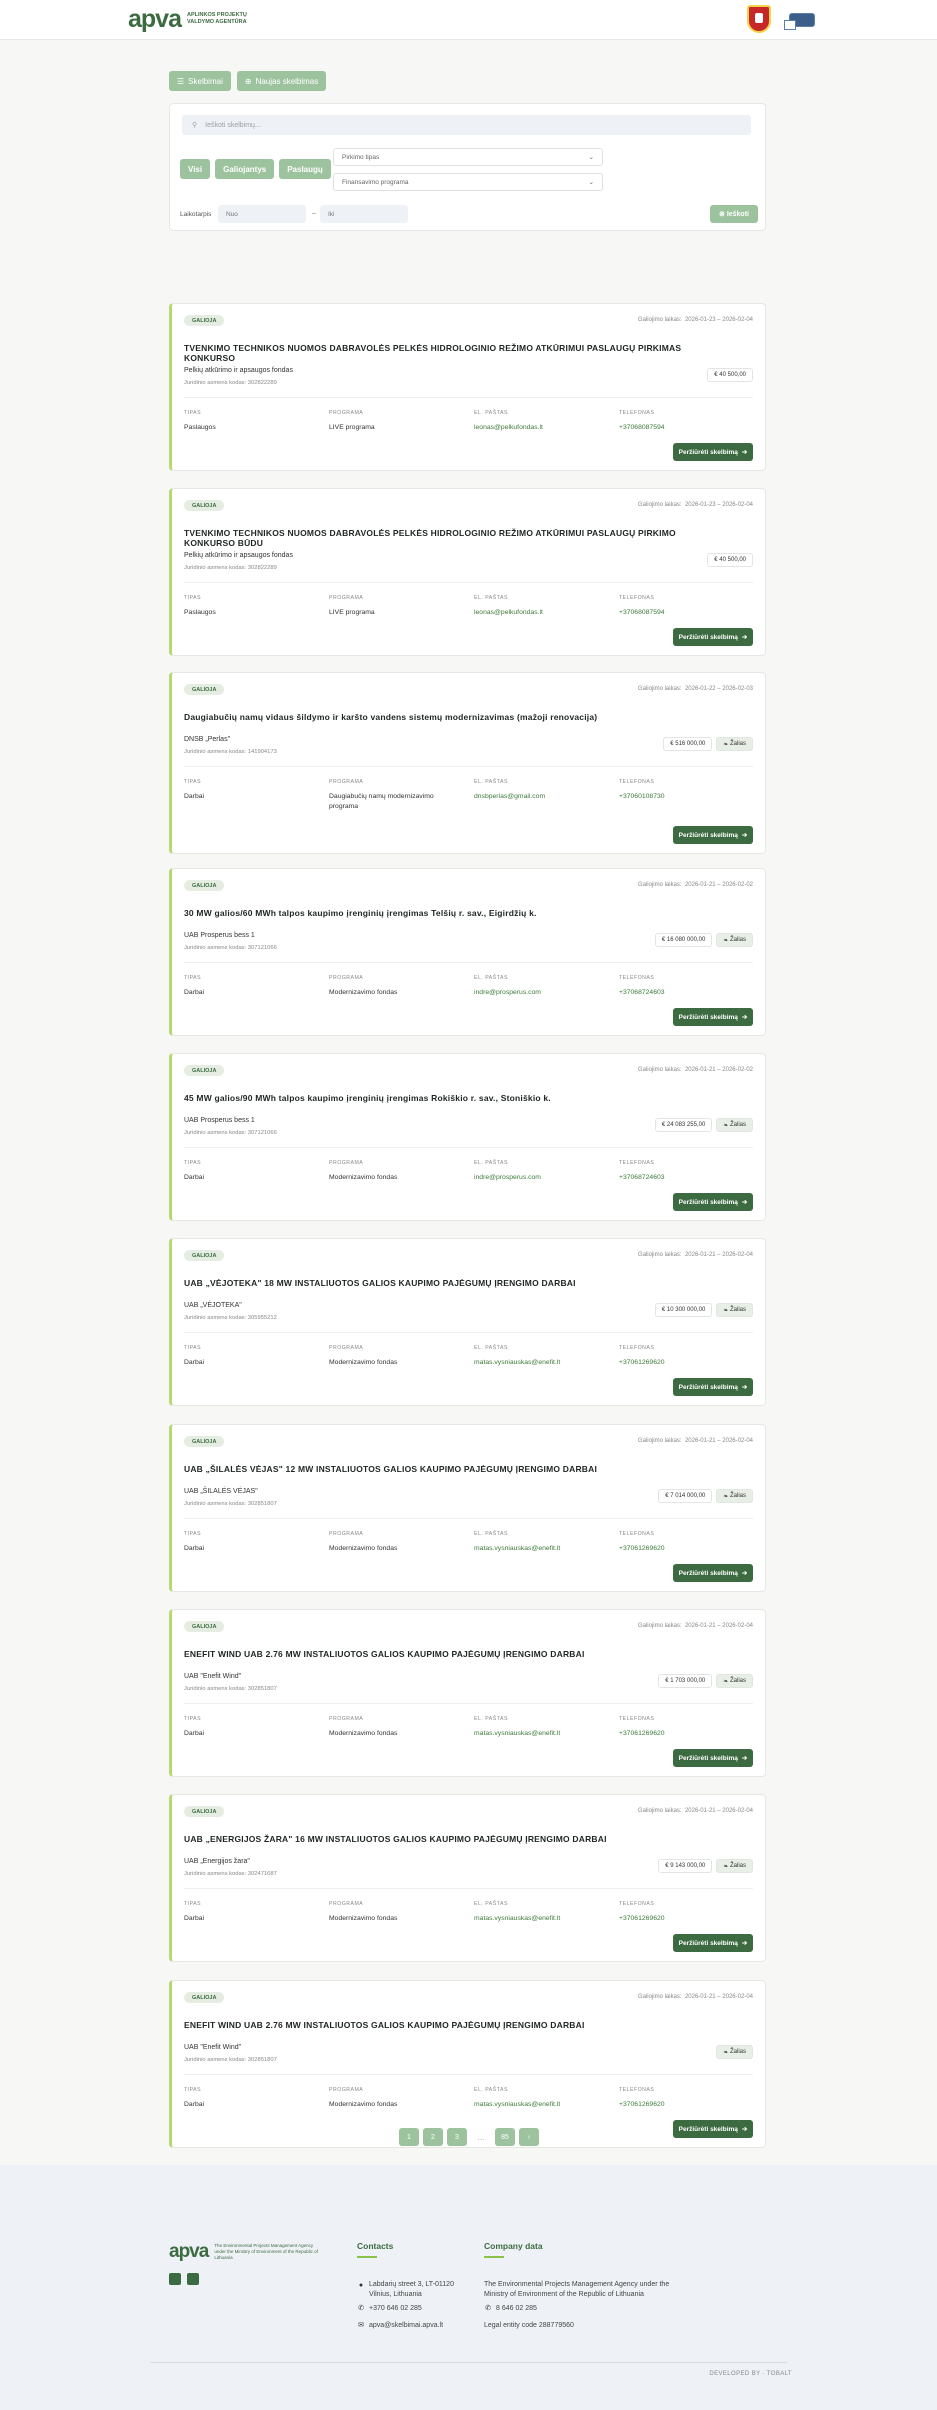 The image size is (937, 2410). What do you see at coordinates (207, 739) in the screenshot?
I see `organization-name: DNSB „Perlas"` at bounding box center [207, 739].